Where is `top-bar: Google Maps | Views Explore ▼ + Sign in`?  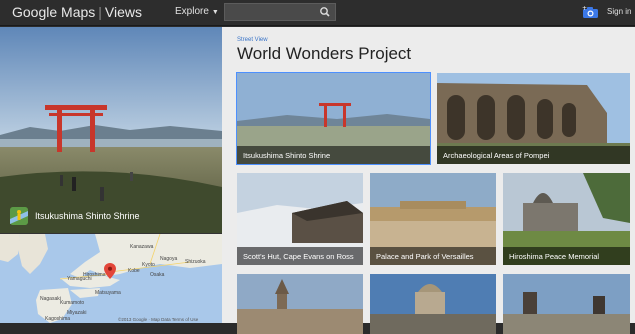 top-bar: Google Maps | Views Explore ▼ + Sign in is located at coordinates (317, 13).